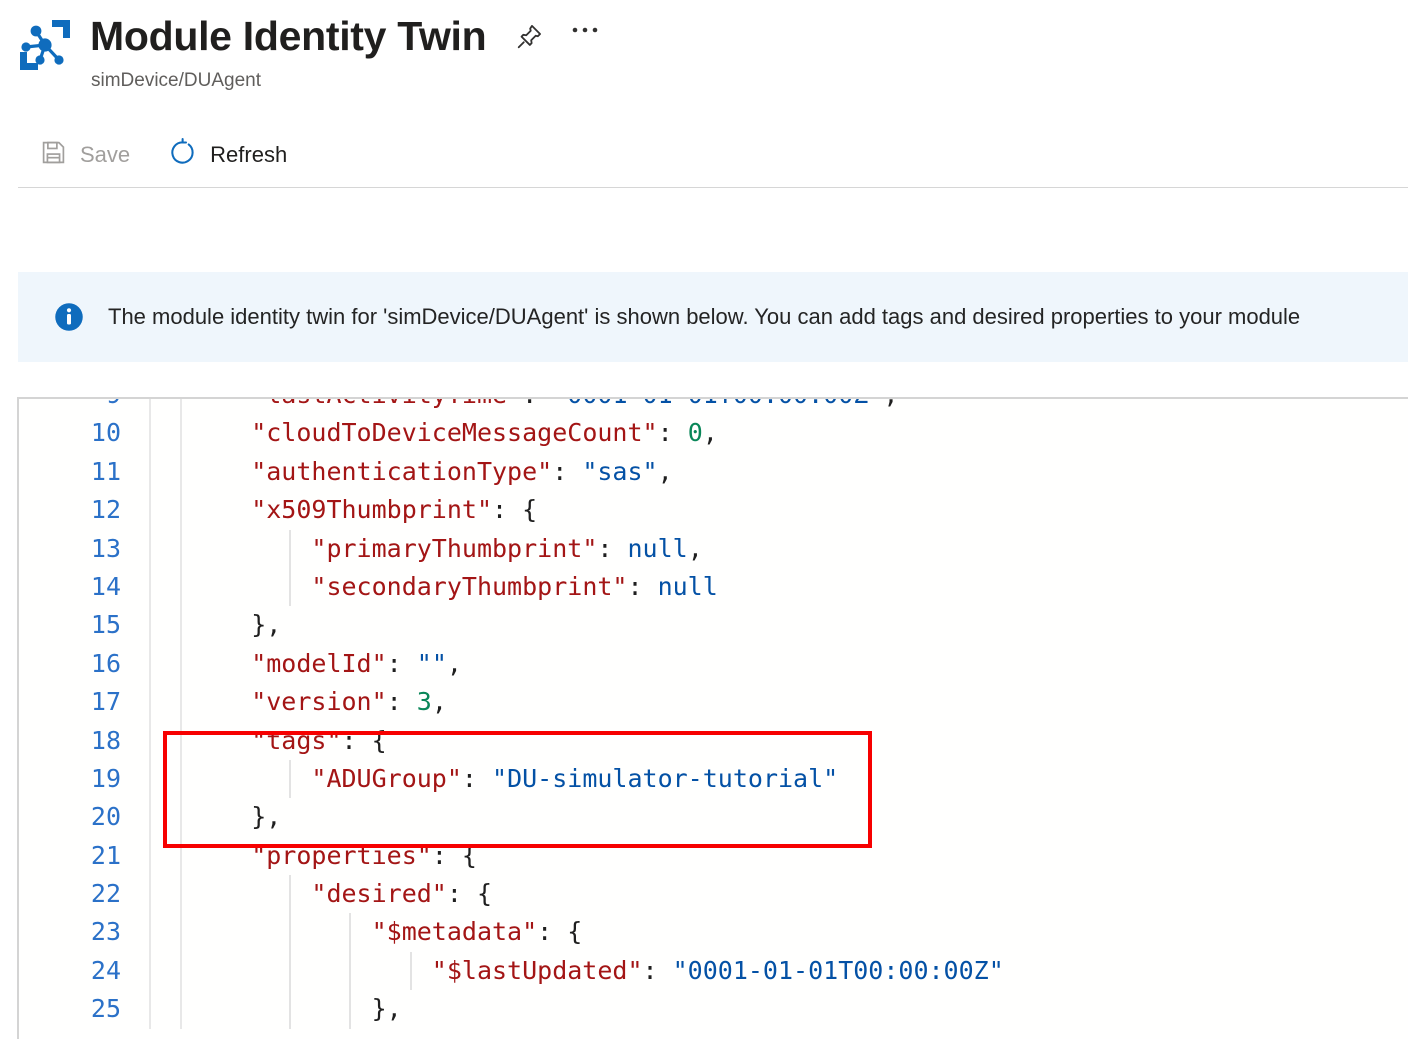 This screenshot has height=1039, width=1408. Describe the element at coordinates (529, 36) in the screenshot. I see `pin-icon` at that location.